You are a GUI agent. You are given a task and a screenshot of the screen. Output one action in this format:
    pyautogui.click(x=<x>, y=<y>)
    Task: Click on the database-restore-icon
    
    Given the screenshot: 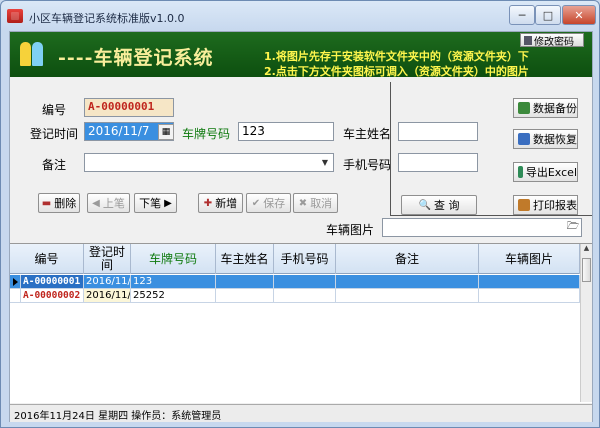 What is the action you would take?
    pyautogui.click(x=524, y=139)
    